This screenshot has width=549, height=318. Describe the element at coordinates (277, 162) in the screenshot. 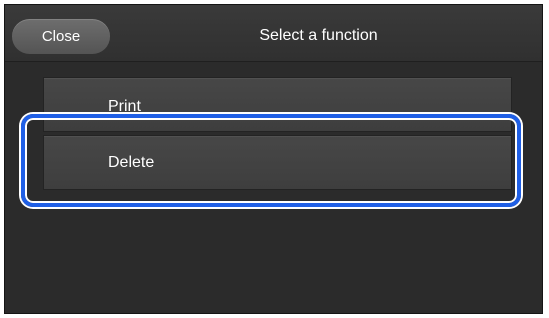

I see `menu-item-delete: Delete` at that location.